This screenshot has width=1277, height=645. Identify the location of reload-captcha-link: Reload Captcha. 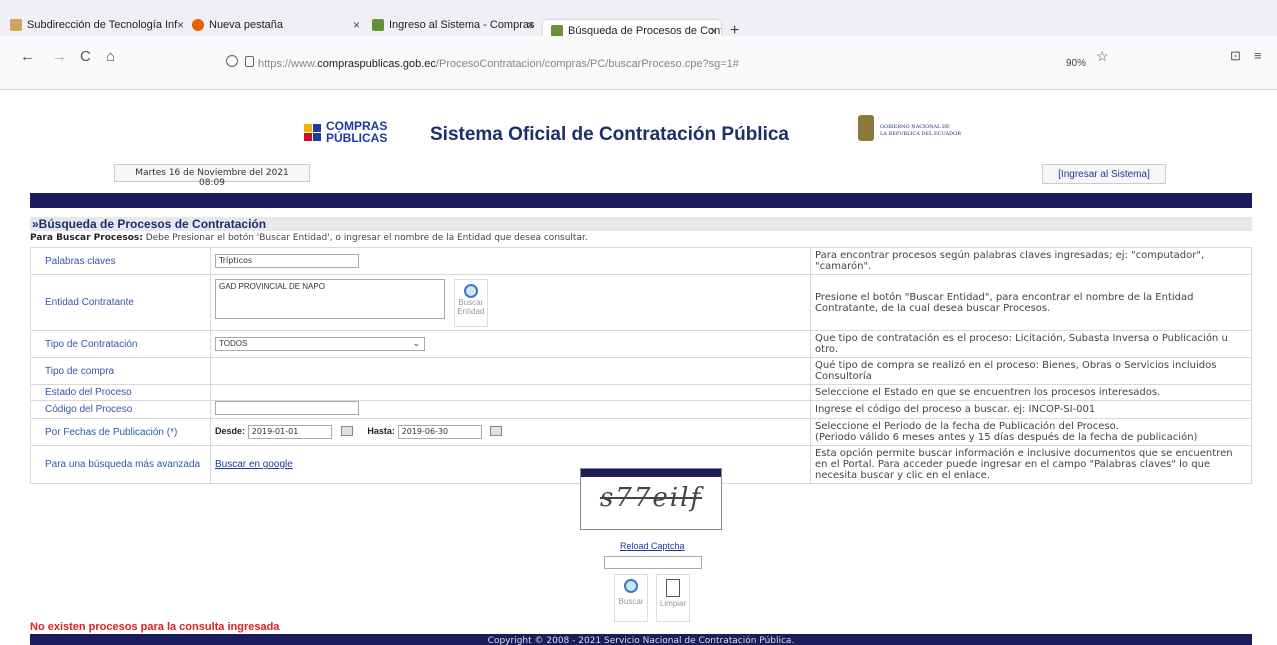
(652, 546).